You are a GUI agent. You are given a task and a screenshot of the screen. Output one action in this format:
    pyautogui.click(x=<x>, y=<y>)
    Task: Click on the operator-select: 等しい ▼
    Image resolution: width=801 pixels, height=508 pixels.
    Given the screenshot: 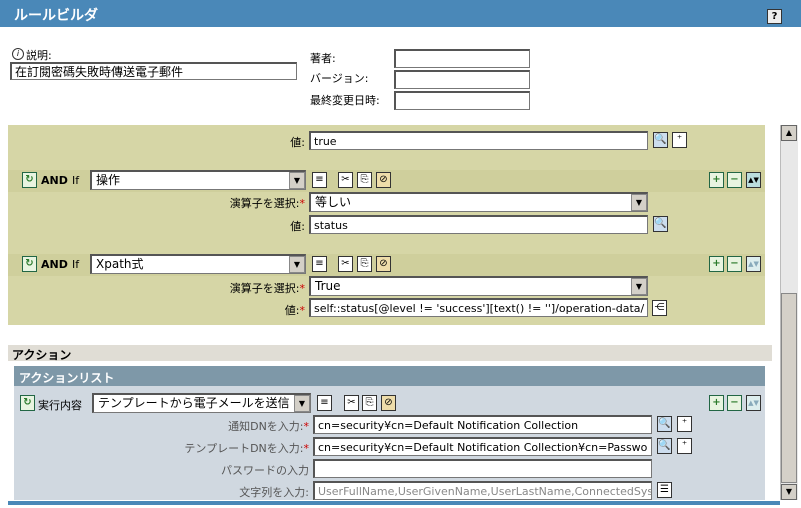 What is the action you would take?
    pyautogui.click(x=478, y=202)
    